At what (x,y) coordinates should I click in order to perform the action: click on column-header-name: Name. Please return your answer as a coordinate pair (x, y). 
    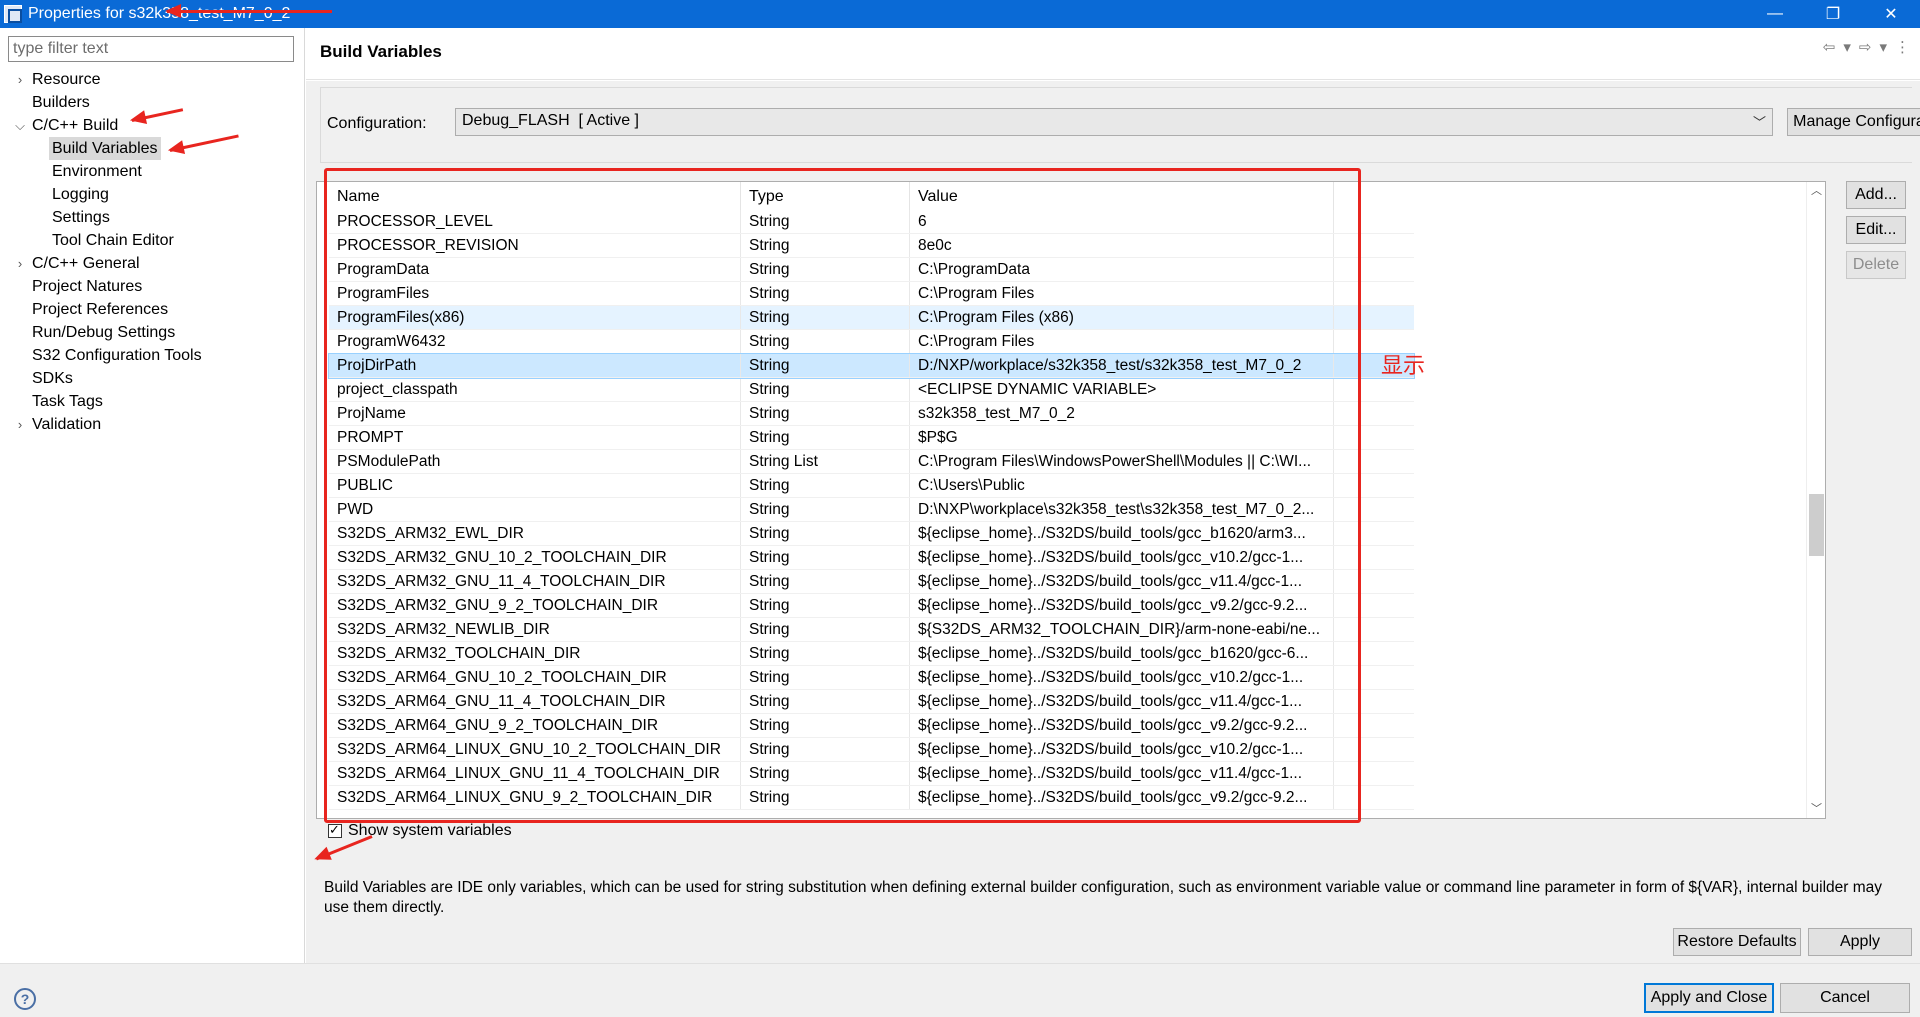
    Looking at the image, I should click on (535, 196).